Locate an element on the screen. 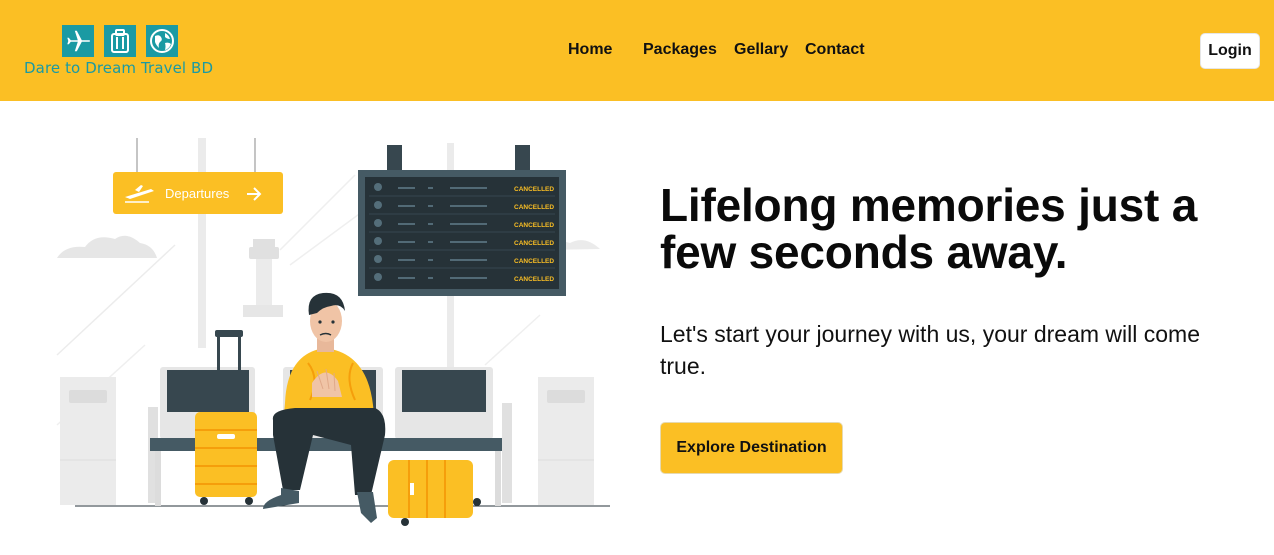 This screenshot has height=555, width=1274. nav-home: Home is located at coordinates (590, 50).